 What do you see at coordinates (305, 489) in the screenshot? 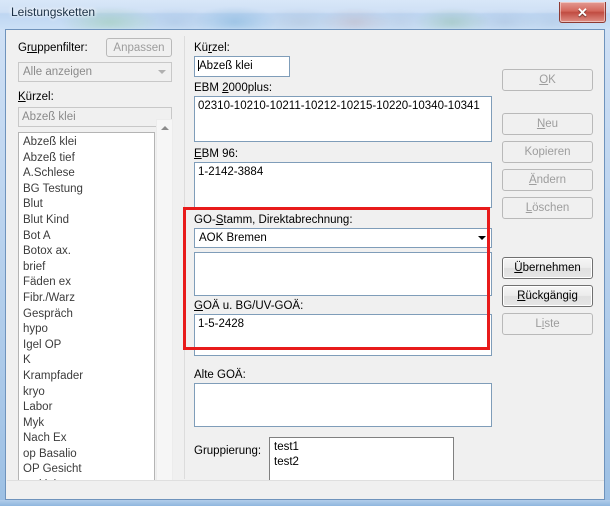
I see `dialog-status-strip` at bounding box center [305, 489].